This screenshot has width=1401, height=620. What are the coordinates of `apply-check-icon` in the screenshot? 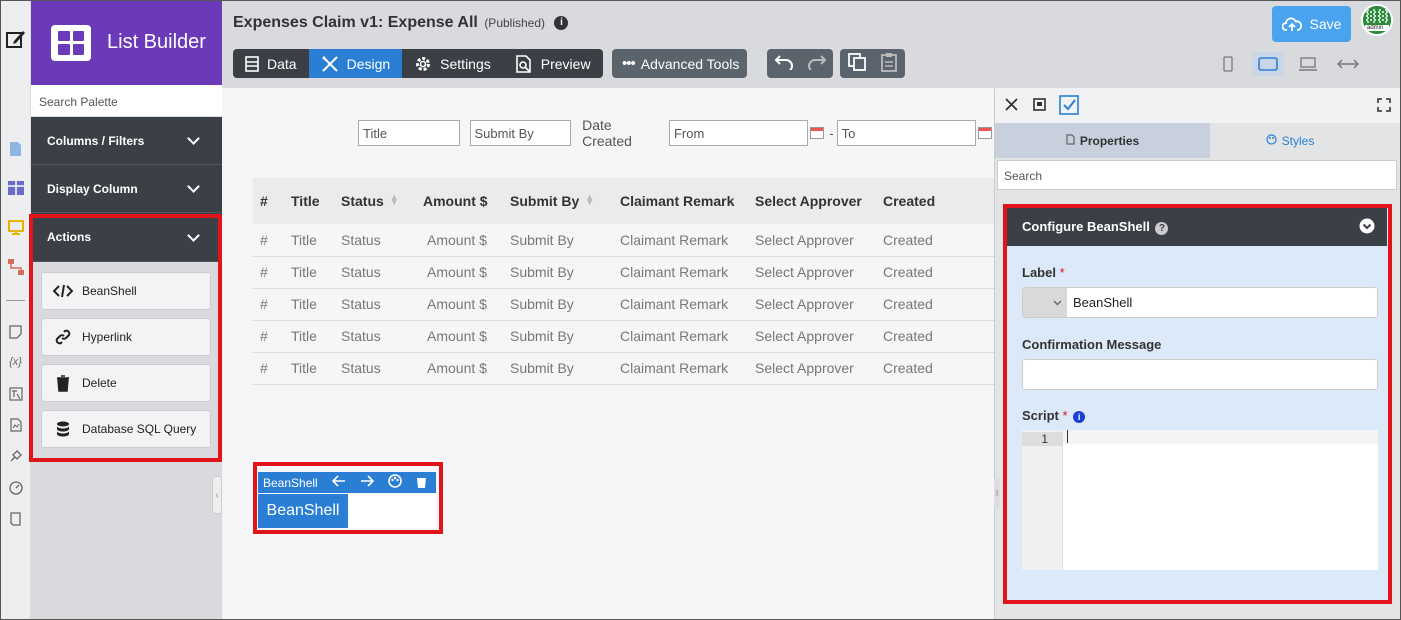 It's located at (1069, 106).